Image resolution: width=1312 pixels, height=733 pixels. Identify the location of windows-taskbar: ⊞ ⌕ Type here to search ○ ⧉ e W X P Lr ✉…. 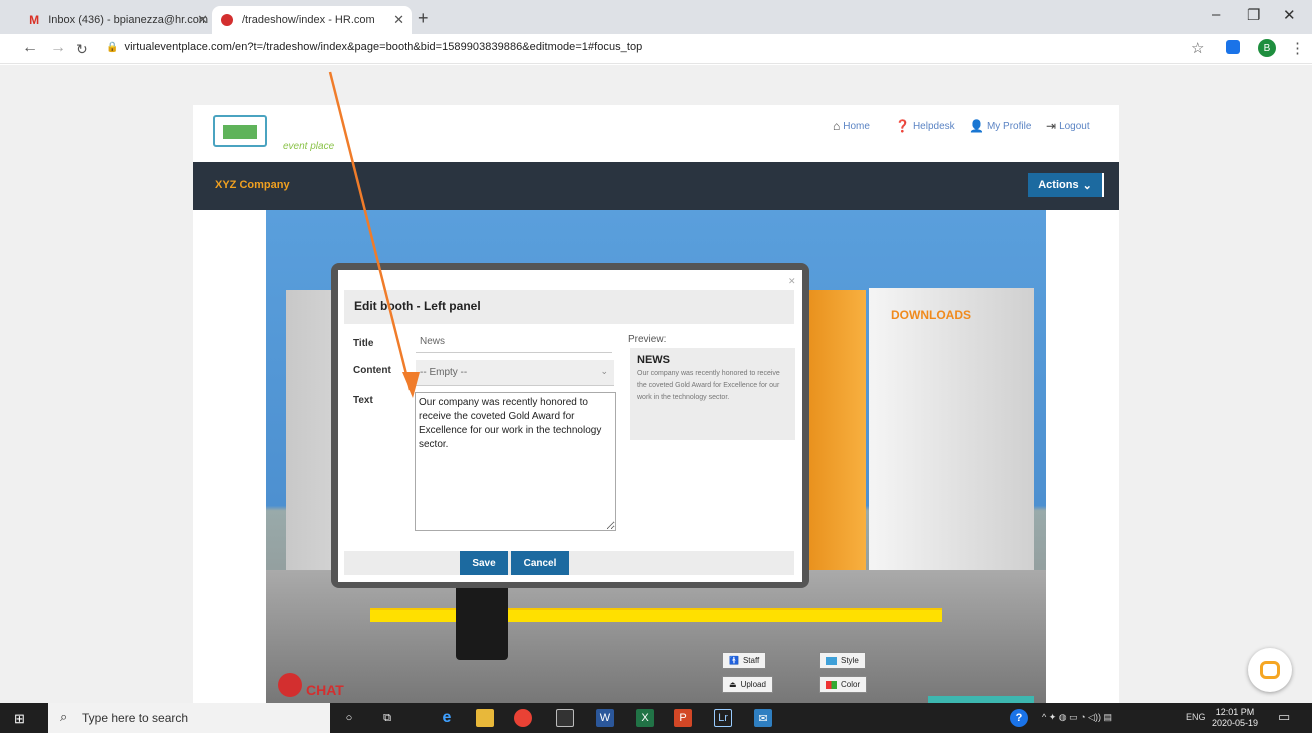
(656, 718).